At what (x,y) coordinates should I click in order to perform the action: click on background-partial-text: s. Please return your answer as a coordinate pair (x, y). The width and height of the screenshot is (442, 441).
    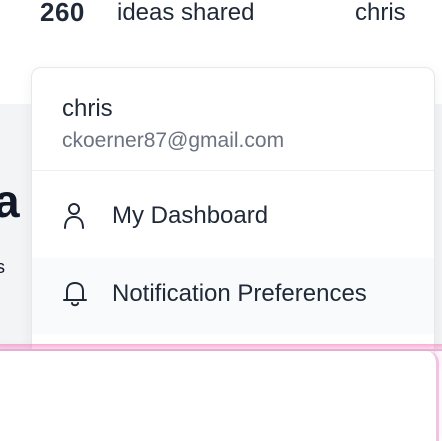
    Looking at the image, I should click on (2, 267).